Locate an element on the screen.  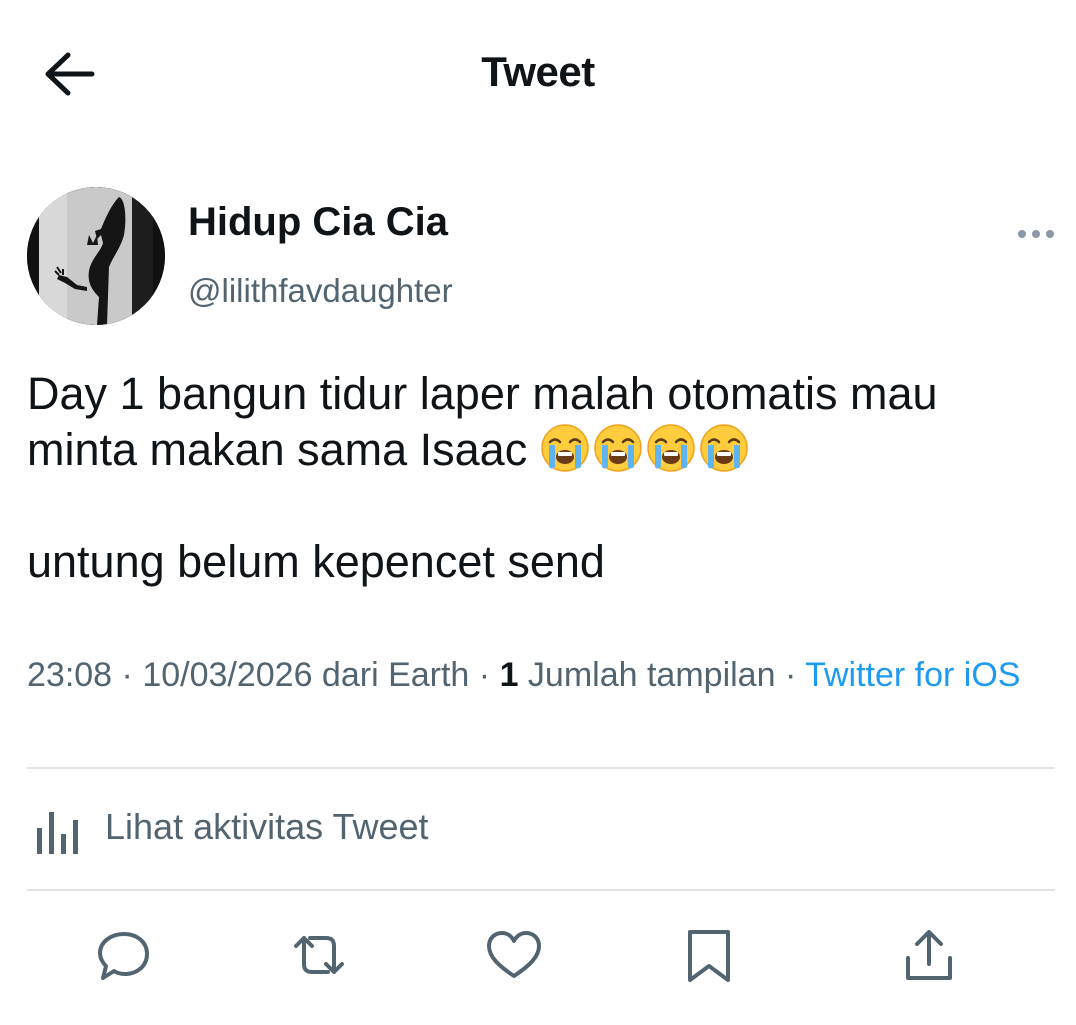
tweet-line: minta makan sama Isaac is located at coordinates (277, 449).